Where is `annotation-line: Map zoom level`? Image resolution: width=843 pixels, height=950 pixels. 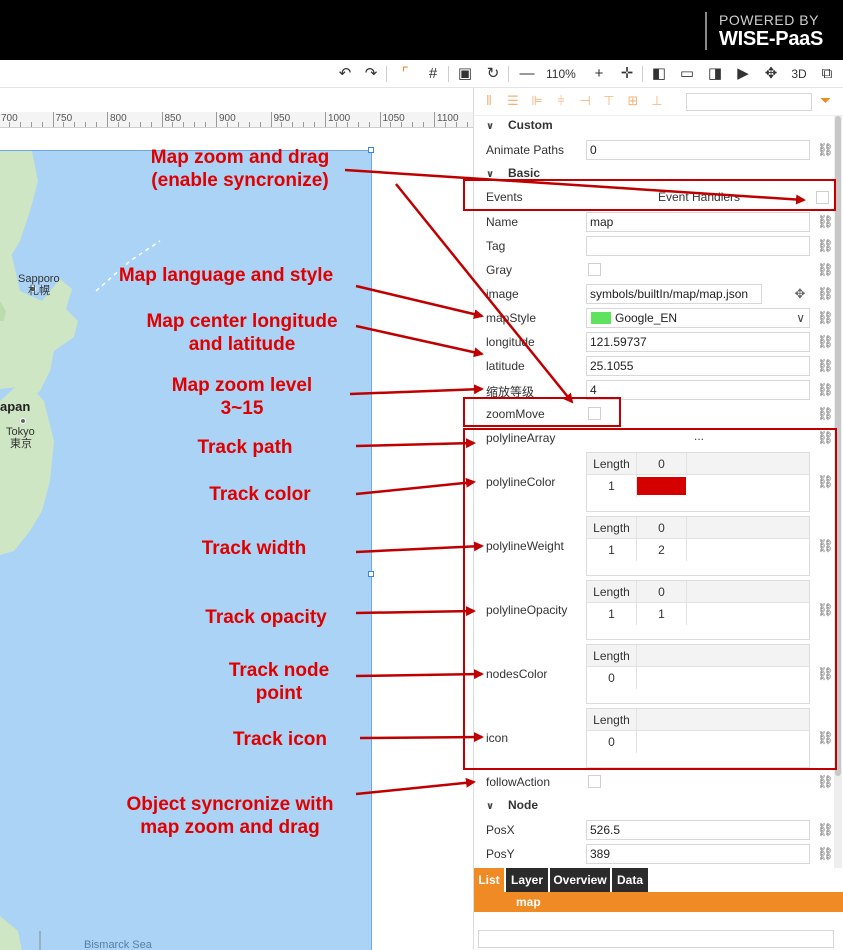 annotation-line: Map zoom level is located at coordinates (242, 385).